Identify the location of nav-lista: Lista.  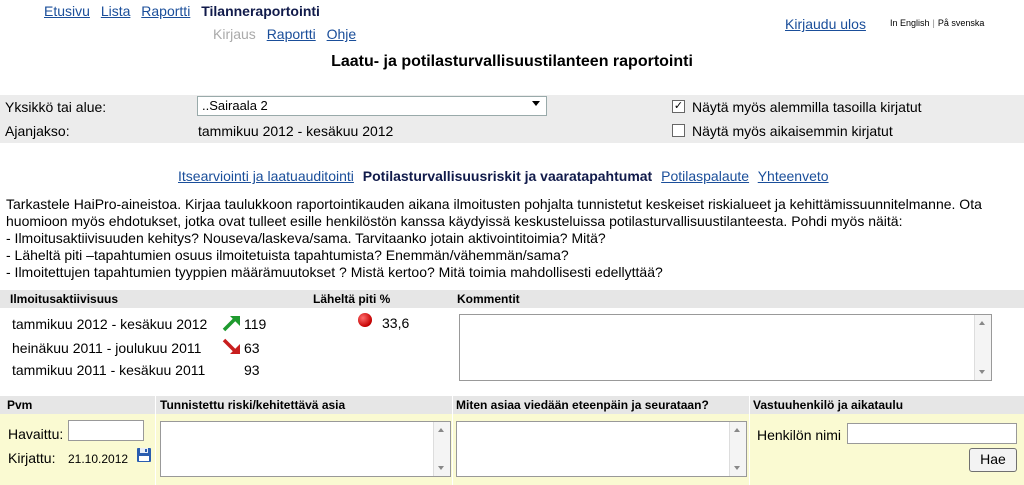
(116, 11).